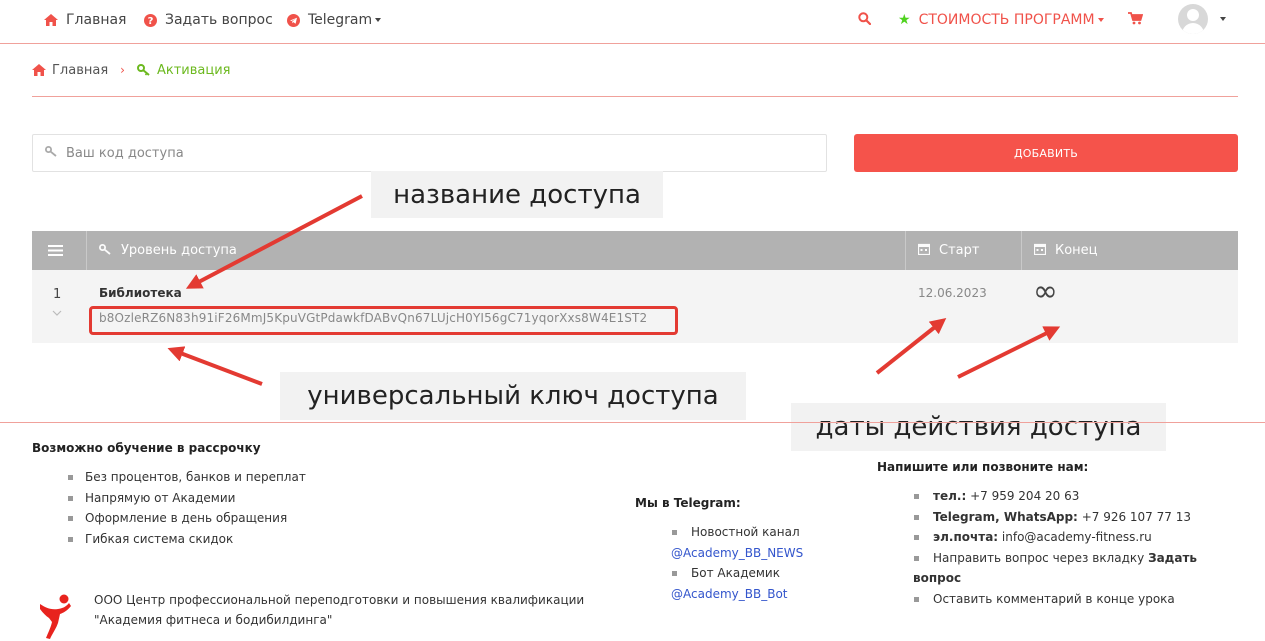 The width and height of the screenshot is (1265, 641). What do you see at coordinates (1172, 558) in the screenshot?
I see `ask-link-part-1: Задать` at bounding box center [1172, 558].